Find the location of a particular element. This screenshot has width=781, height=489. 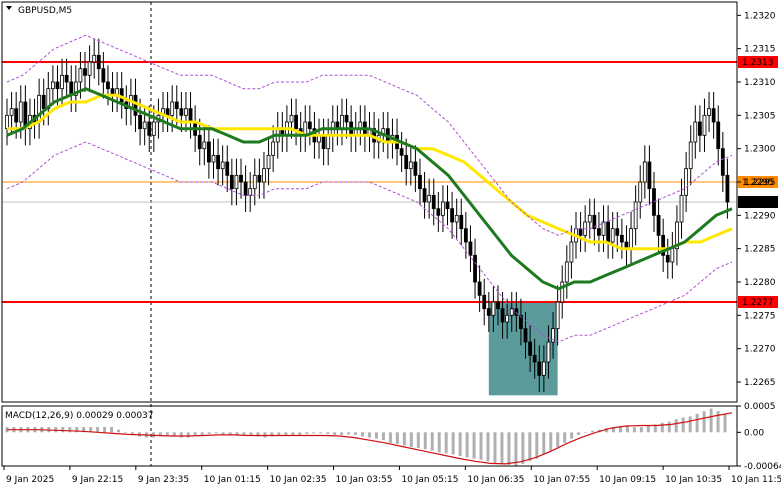

price-tick-label: 1.2280 is located at coordinates (760, 283).